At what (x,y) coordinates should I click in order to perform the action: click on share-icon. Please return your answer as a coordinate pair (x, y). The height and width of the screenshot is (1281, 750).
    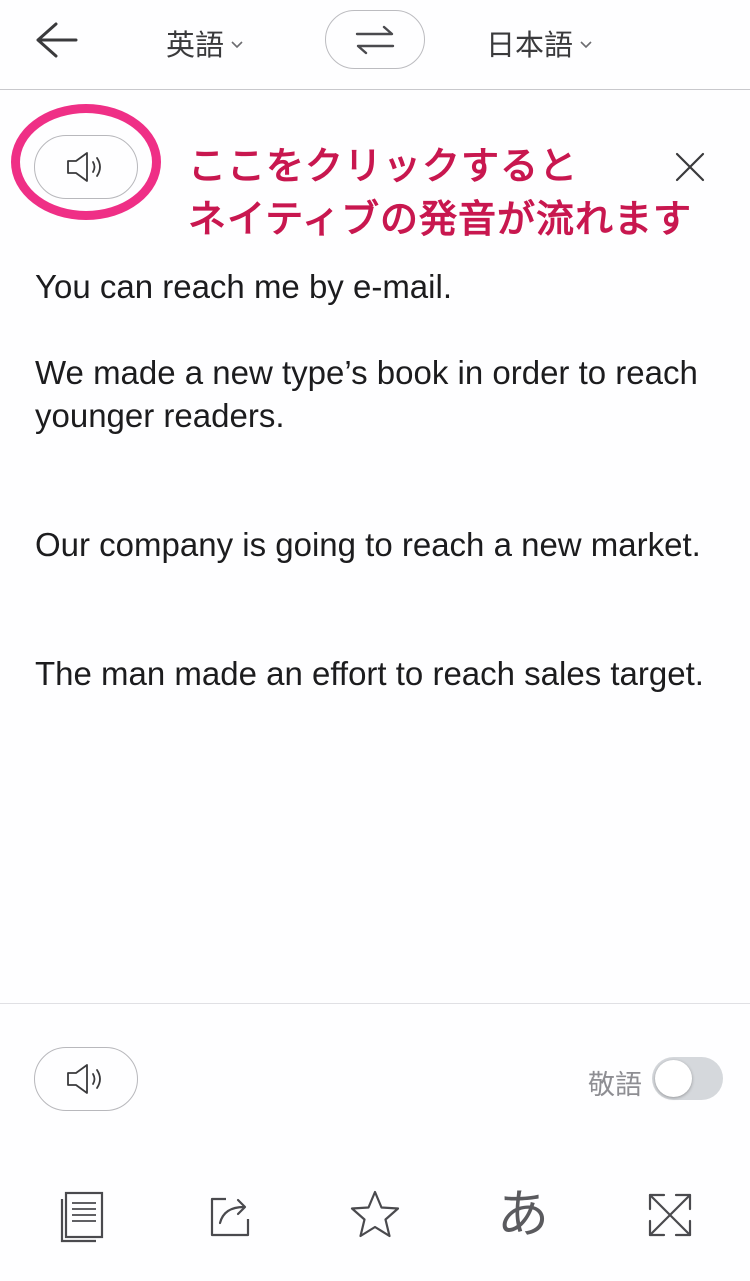
    Looking at the image, I should click on (230, 1217).